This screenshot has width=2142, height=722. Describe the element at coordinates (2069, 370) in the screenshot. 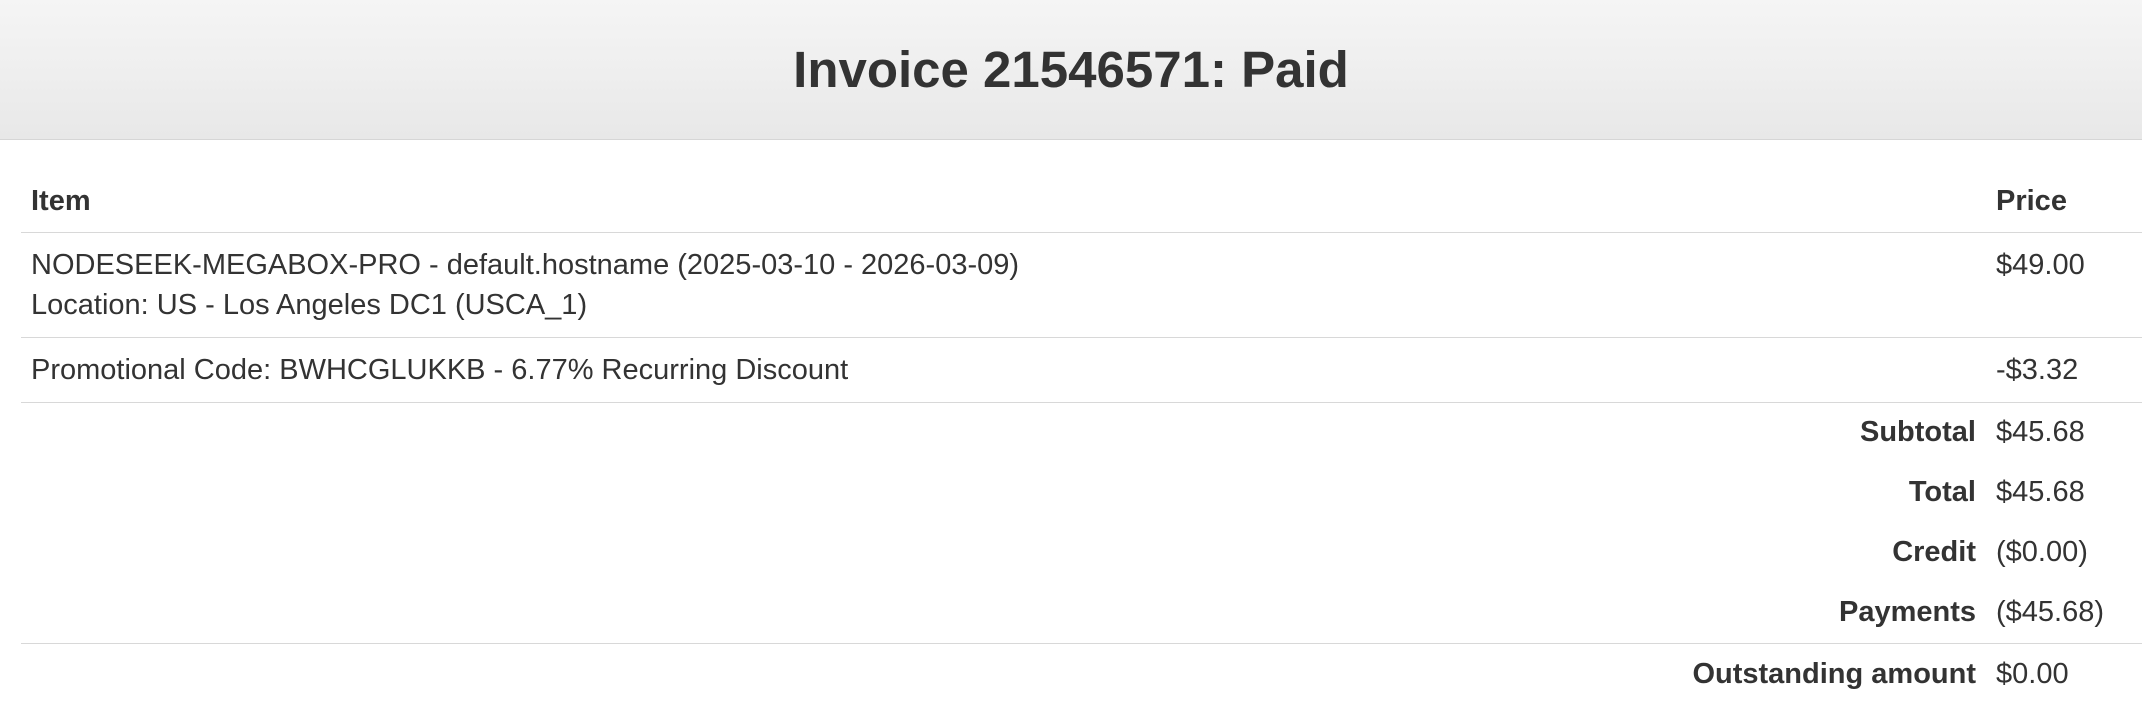

I see `item-price: -$3.32` at that location.